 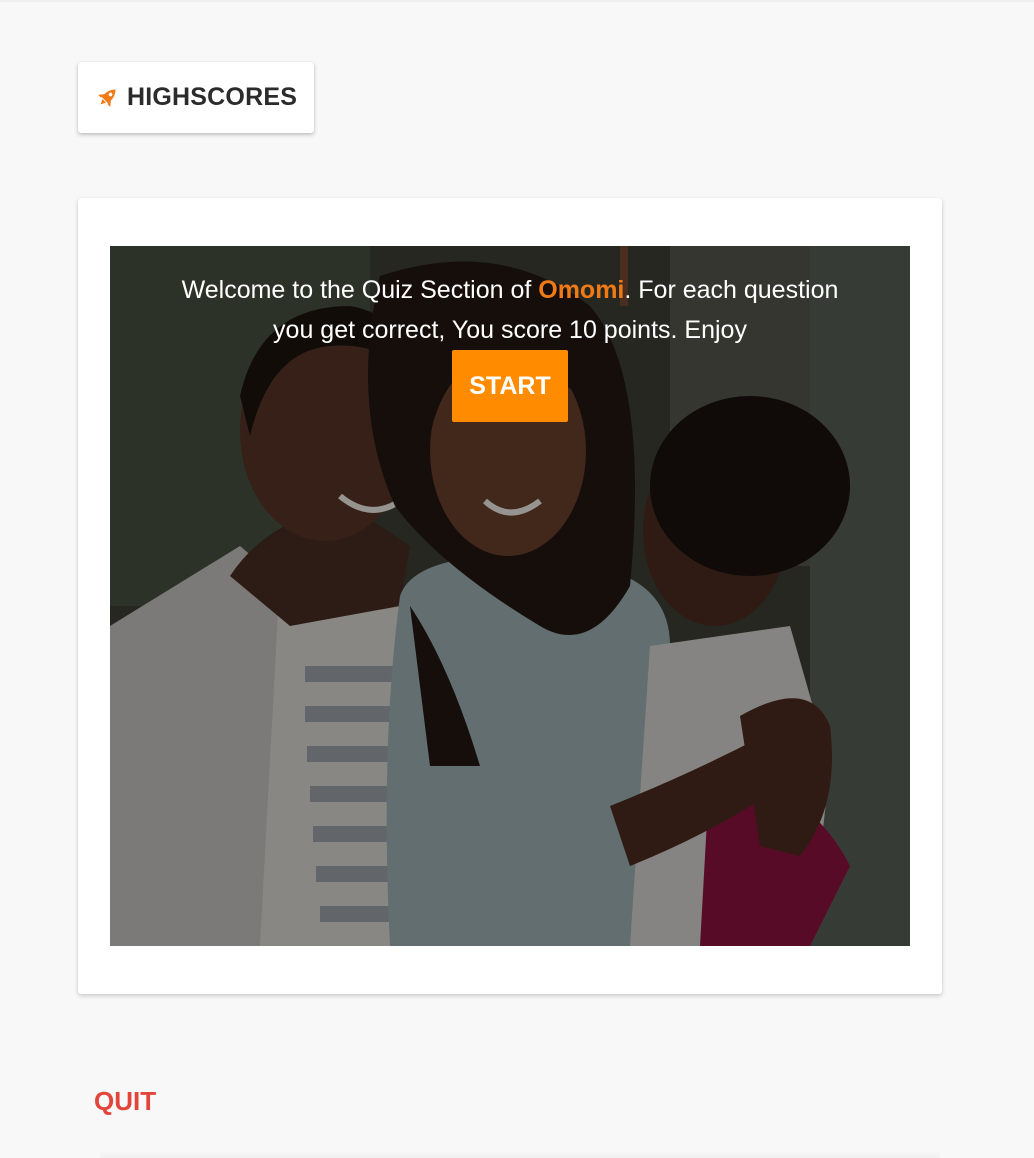 I want to click on quit-button: QUIT, so click(x=125, y=1101).